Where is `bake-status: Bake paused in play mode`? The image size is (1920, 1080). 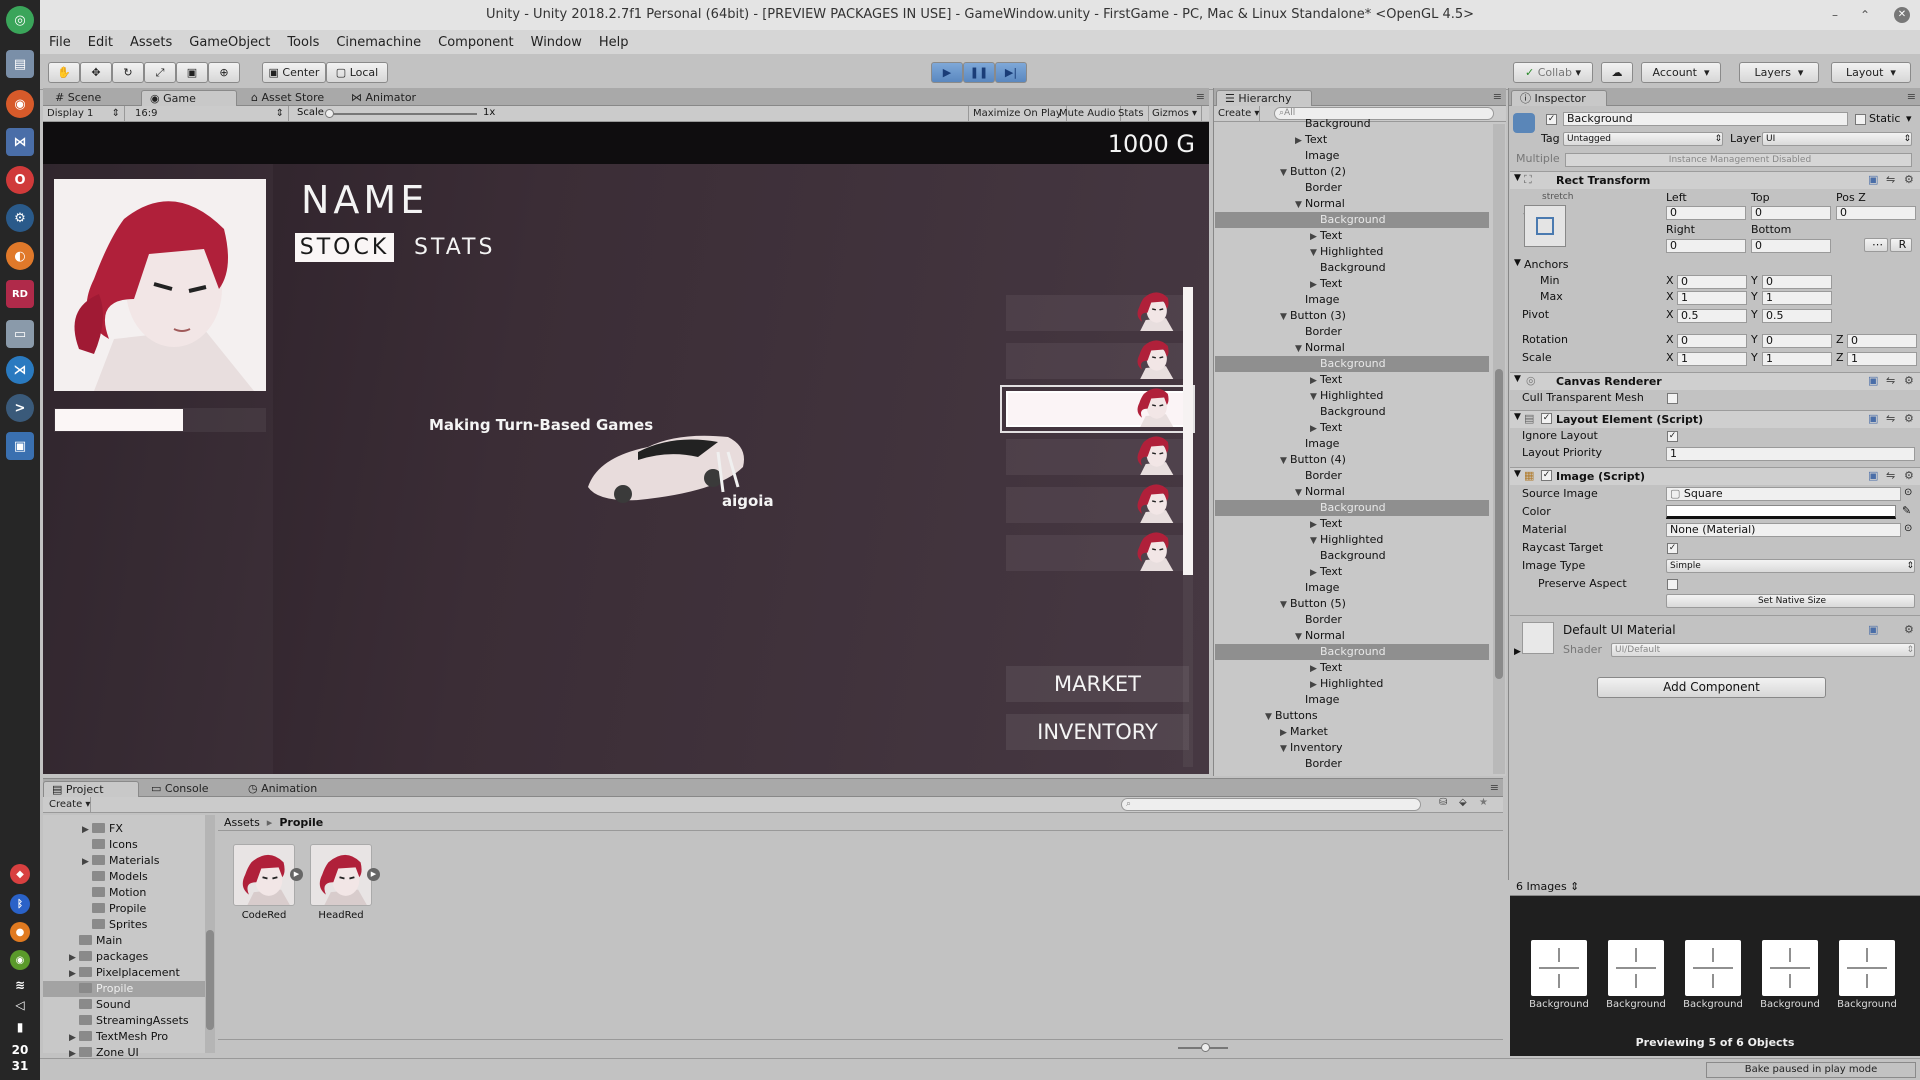
bake-status: Bake paused in play mode is located at coordinates (1811, 1070).